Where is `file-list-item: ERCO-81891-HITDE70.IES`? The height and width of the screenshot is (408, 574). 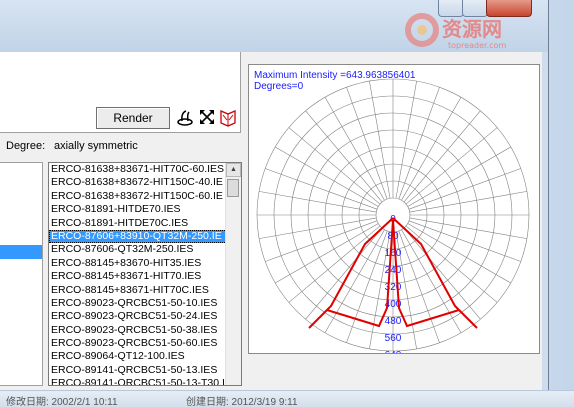
file-list-item: ERCO-81891-HITDE70.IES is located at coordinates (145, 209).